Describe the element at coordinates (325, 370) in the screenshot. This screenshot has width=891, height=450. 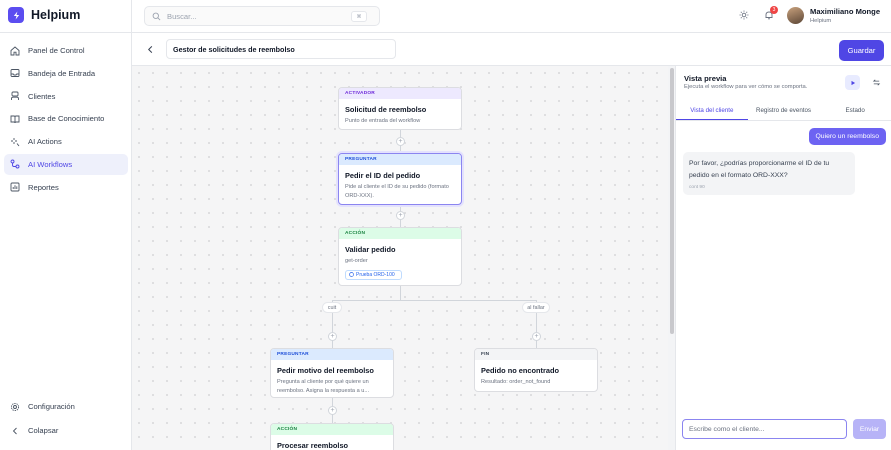
I see `node-title: Pedir motivo del reembolso` at that location.